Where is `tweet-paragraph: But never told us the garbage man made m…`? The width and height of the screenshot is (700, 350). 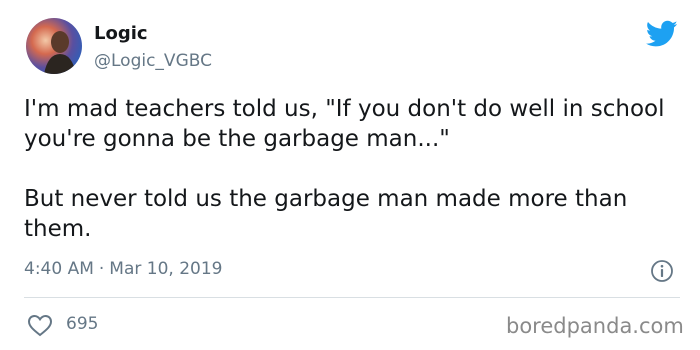
tweet-paragraph: But never told us the garbage man made m… is located at coordinates (326, 214).